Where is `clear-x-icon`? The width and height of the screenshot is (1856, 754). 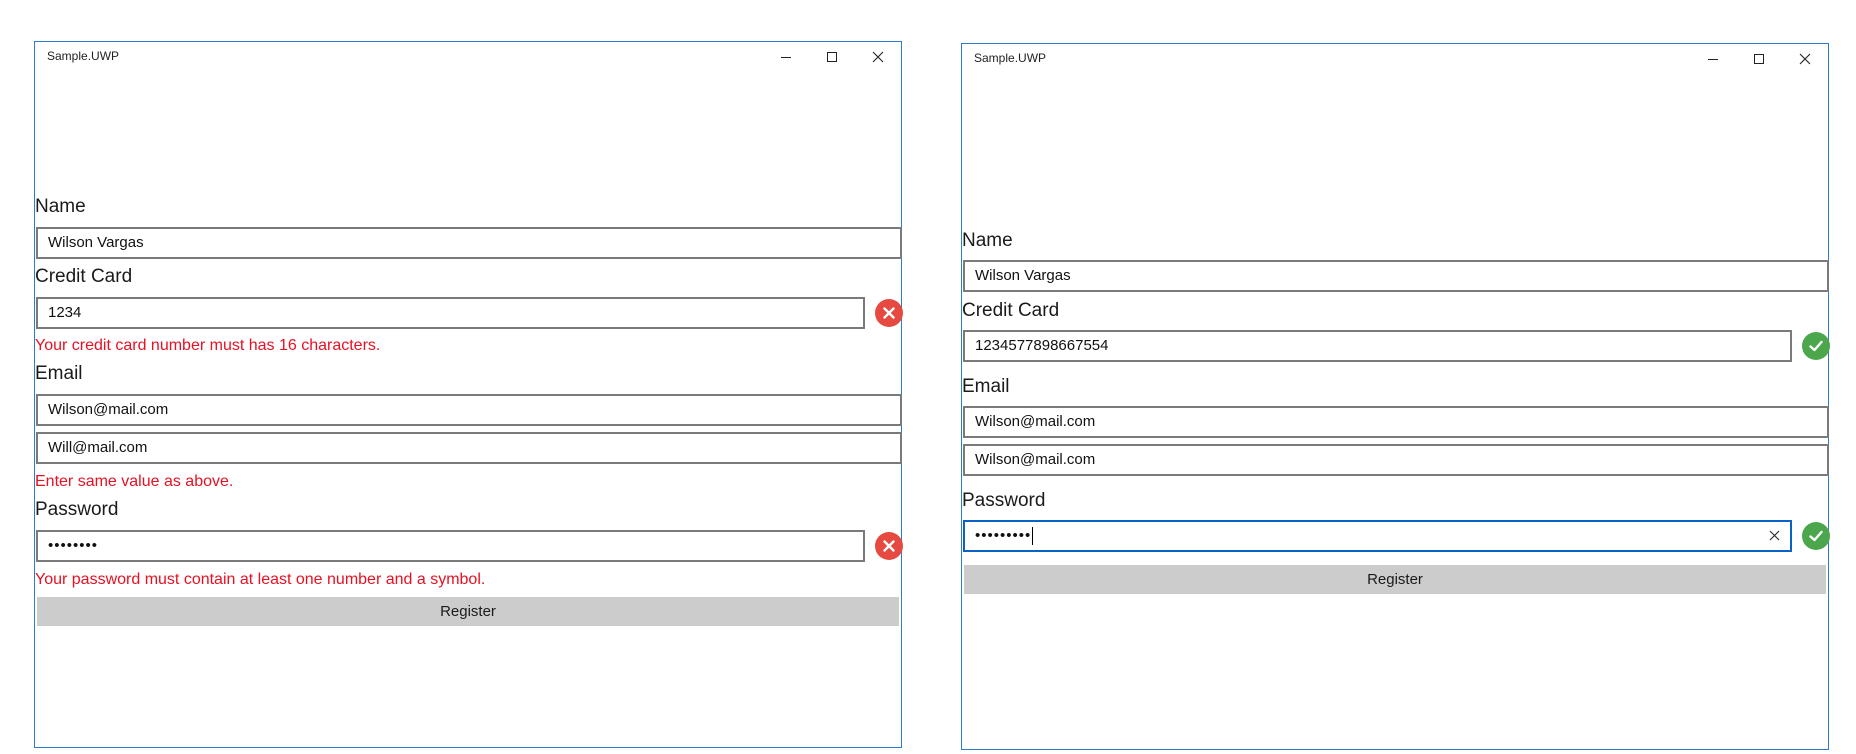 clear-x-icon is located at coordinates (1774, 541).